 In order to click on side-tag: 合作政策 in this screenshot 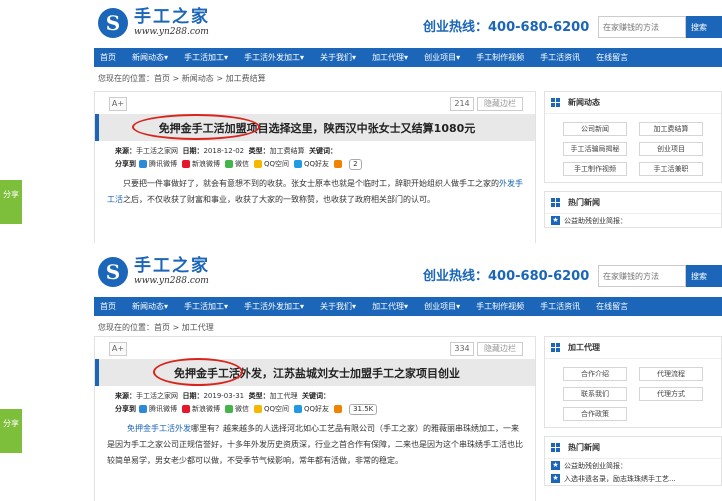, I will do `click(595, 414)`.